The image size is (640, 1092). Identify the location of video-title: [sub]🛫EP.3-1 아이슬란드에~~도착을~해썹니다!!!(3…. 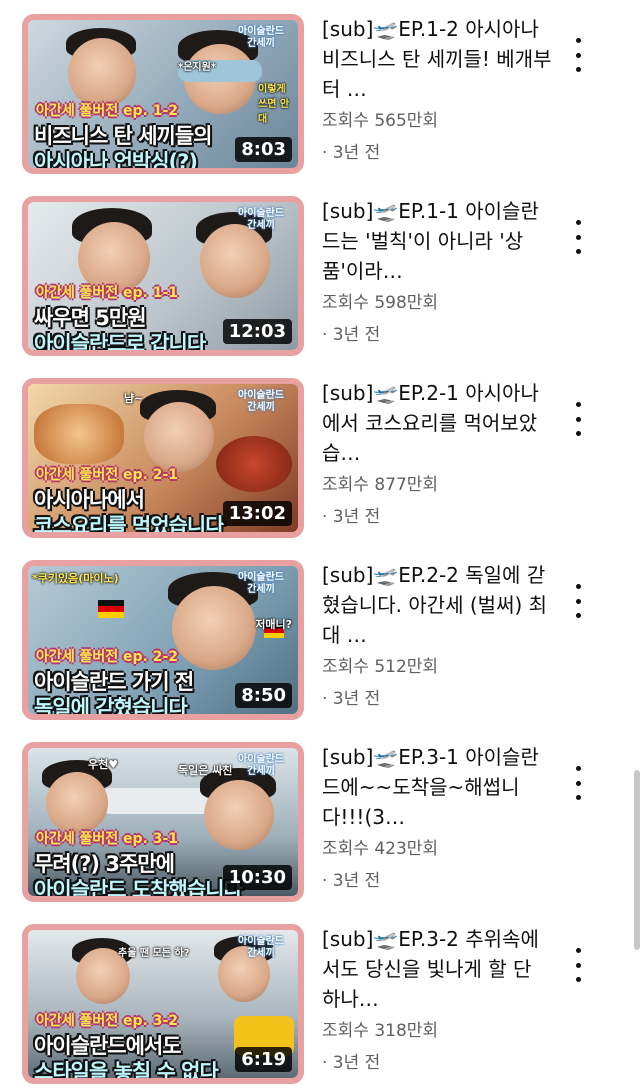
(437, 787).